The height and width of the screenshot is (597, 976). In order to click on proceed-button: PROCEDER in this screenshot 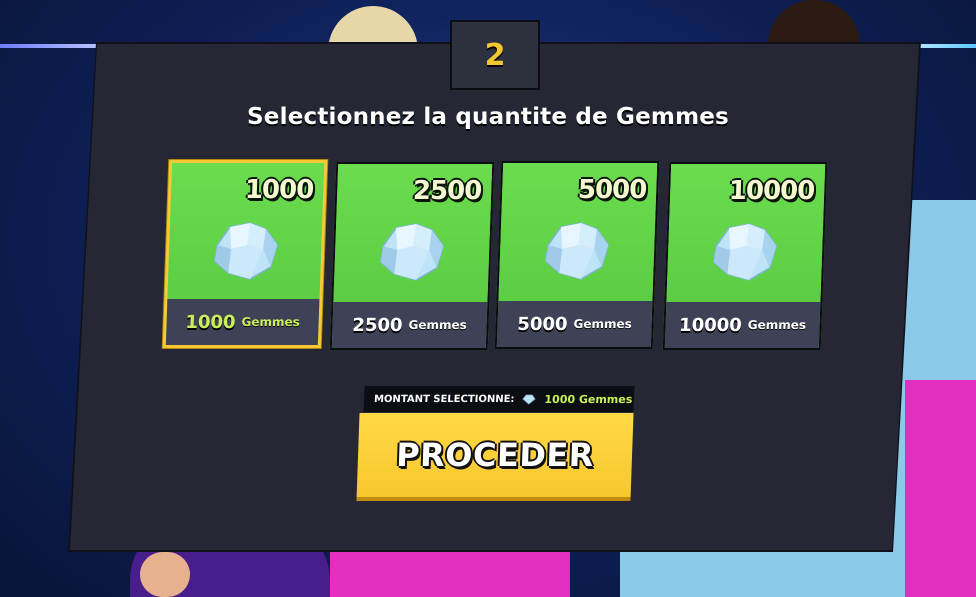, I will do `click(495, 457)`.